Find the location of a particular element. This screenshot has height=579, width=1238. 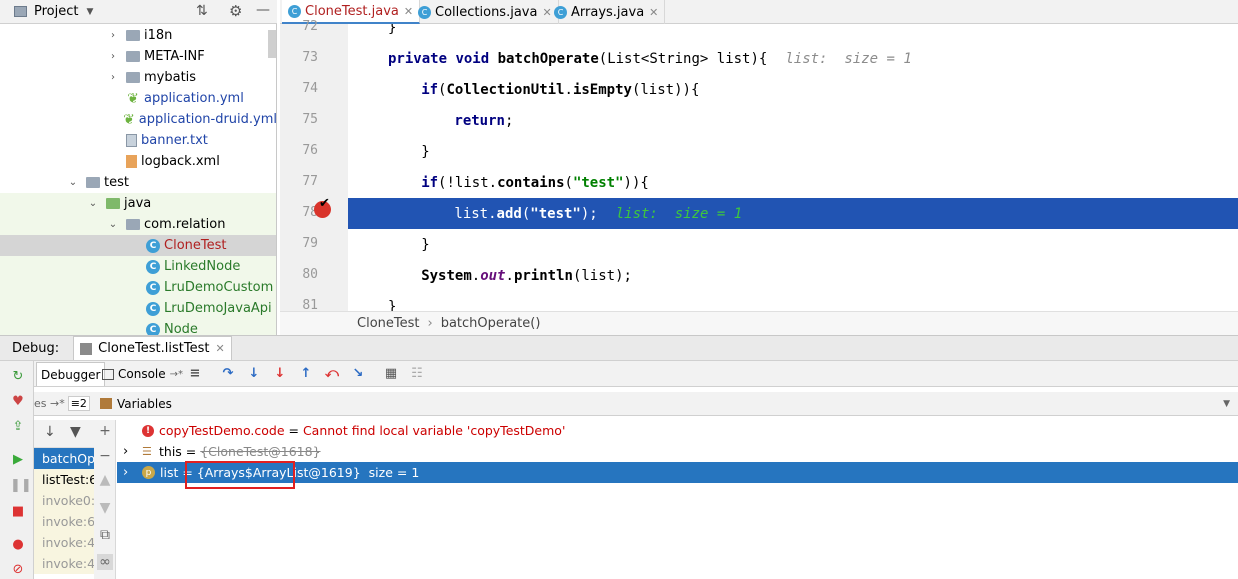

variables-dropdown-icon: ▼ is located at coordinates (1226, 404).